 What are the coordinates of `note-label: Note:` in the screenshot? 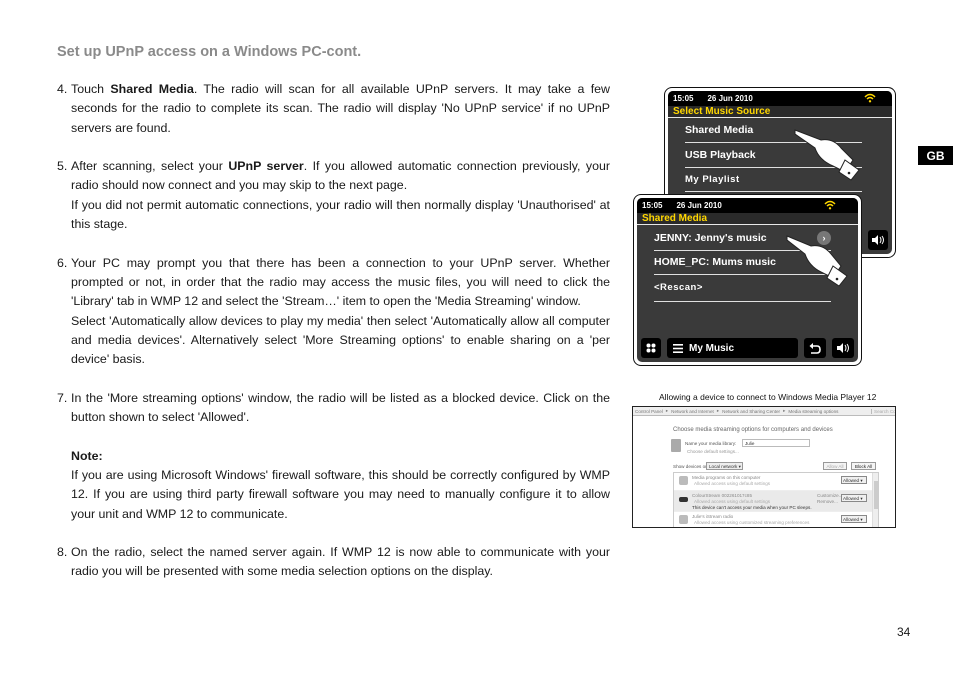 It's located at (87, 455).